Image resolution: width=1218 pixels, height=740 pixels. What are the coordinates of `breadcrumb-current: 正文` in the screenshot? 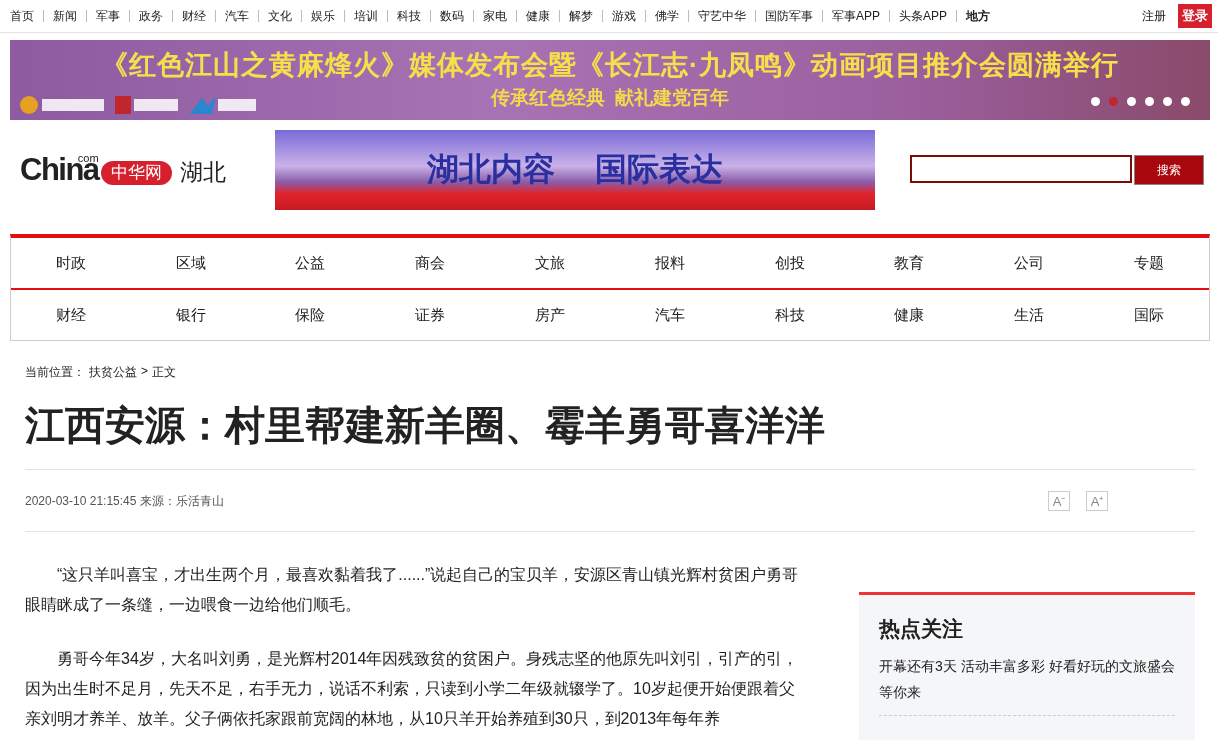 It's located at (164, 372).